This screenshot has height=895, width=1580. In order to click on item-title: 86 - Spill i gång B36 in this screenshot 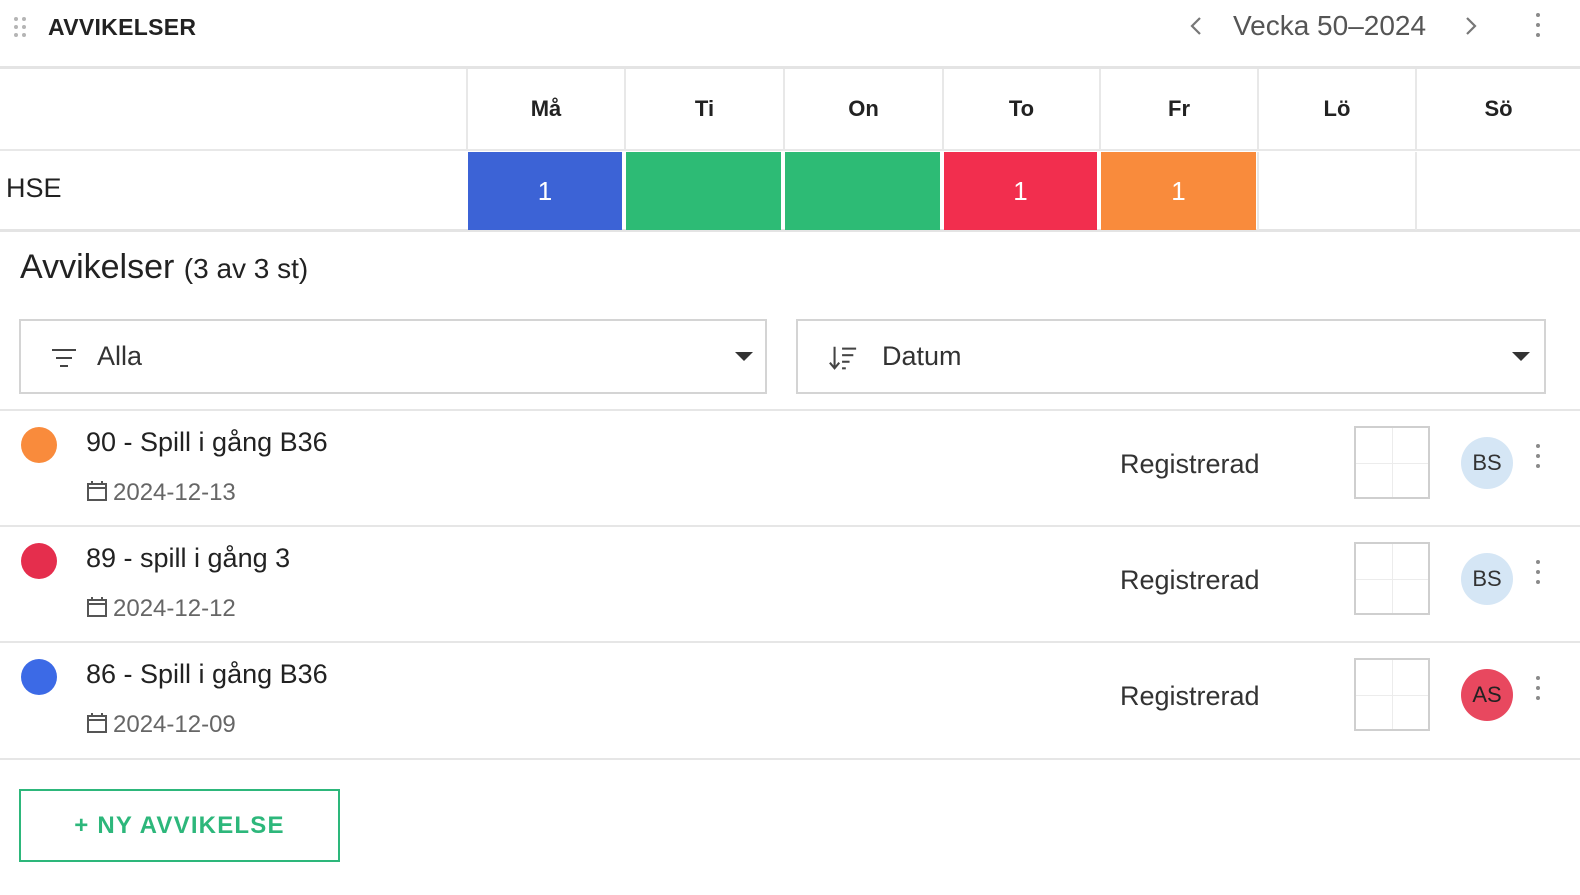, I will do `click(207, 674)`.